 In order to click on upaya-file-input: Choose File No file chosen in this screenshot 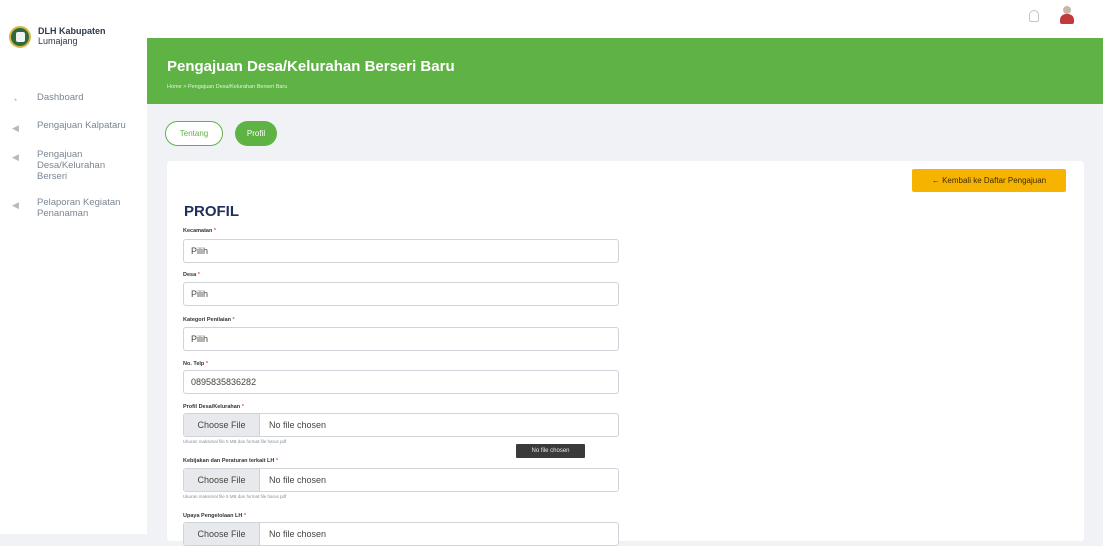, I will do `click(401, 534)`.